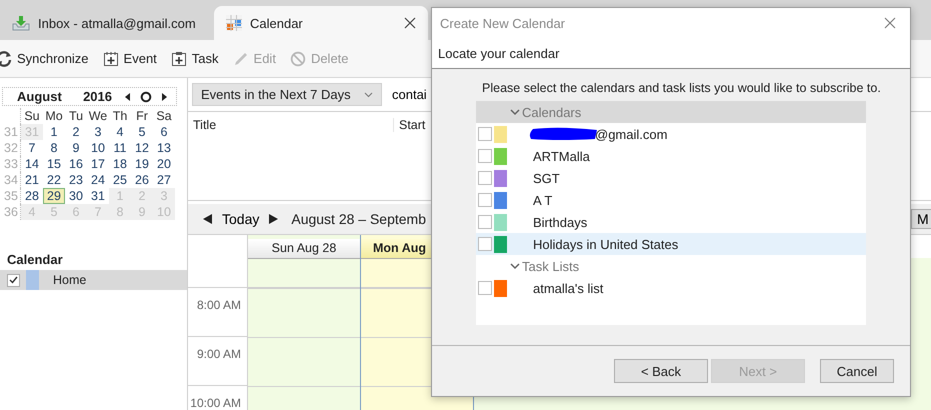 The image size is (931, 410). I want to click on toolbar-button: Synchronize, so click(44, 58).